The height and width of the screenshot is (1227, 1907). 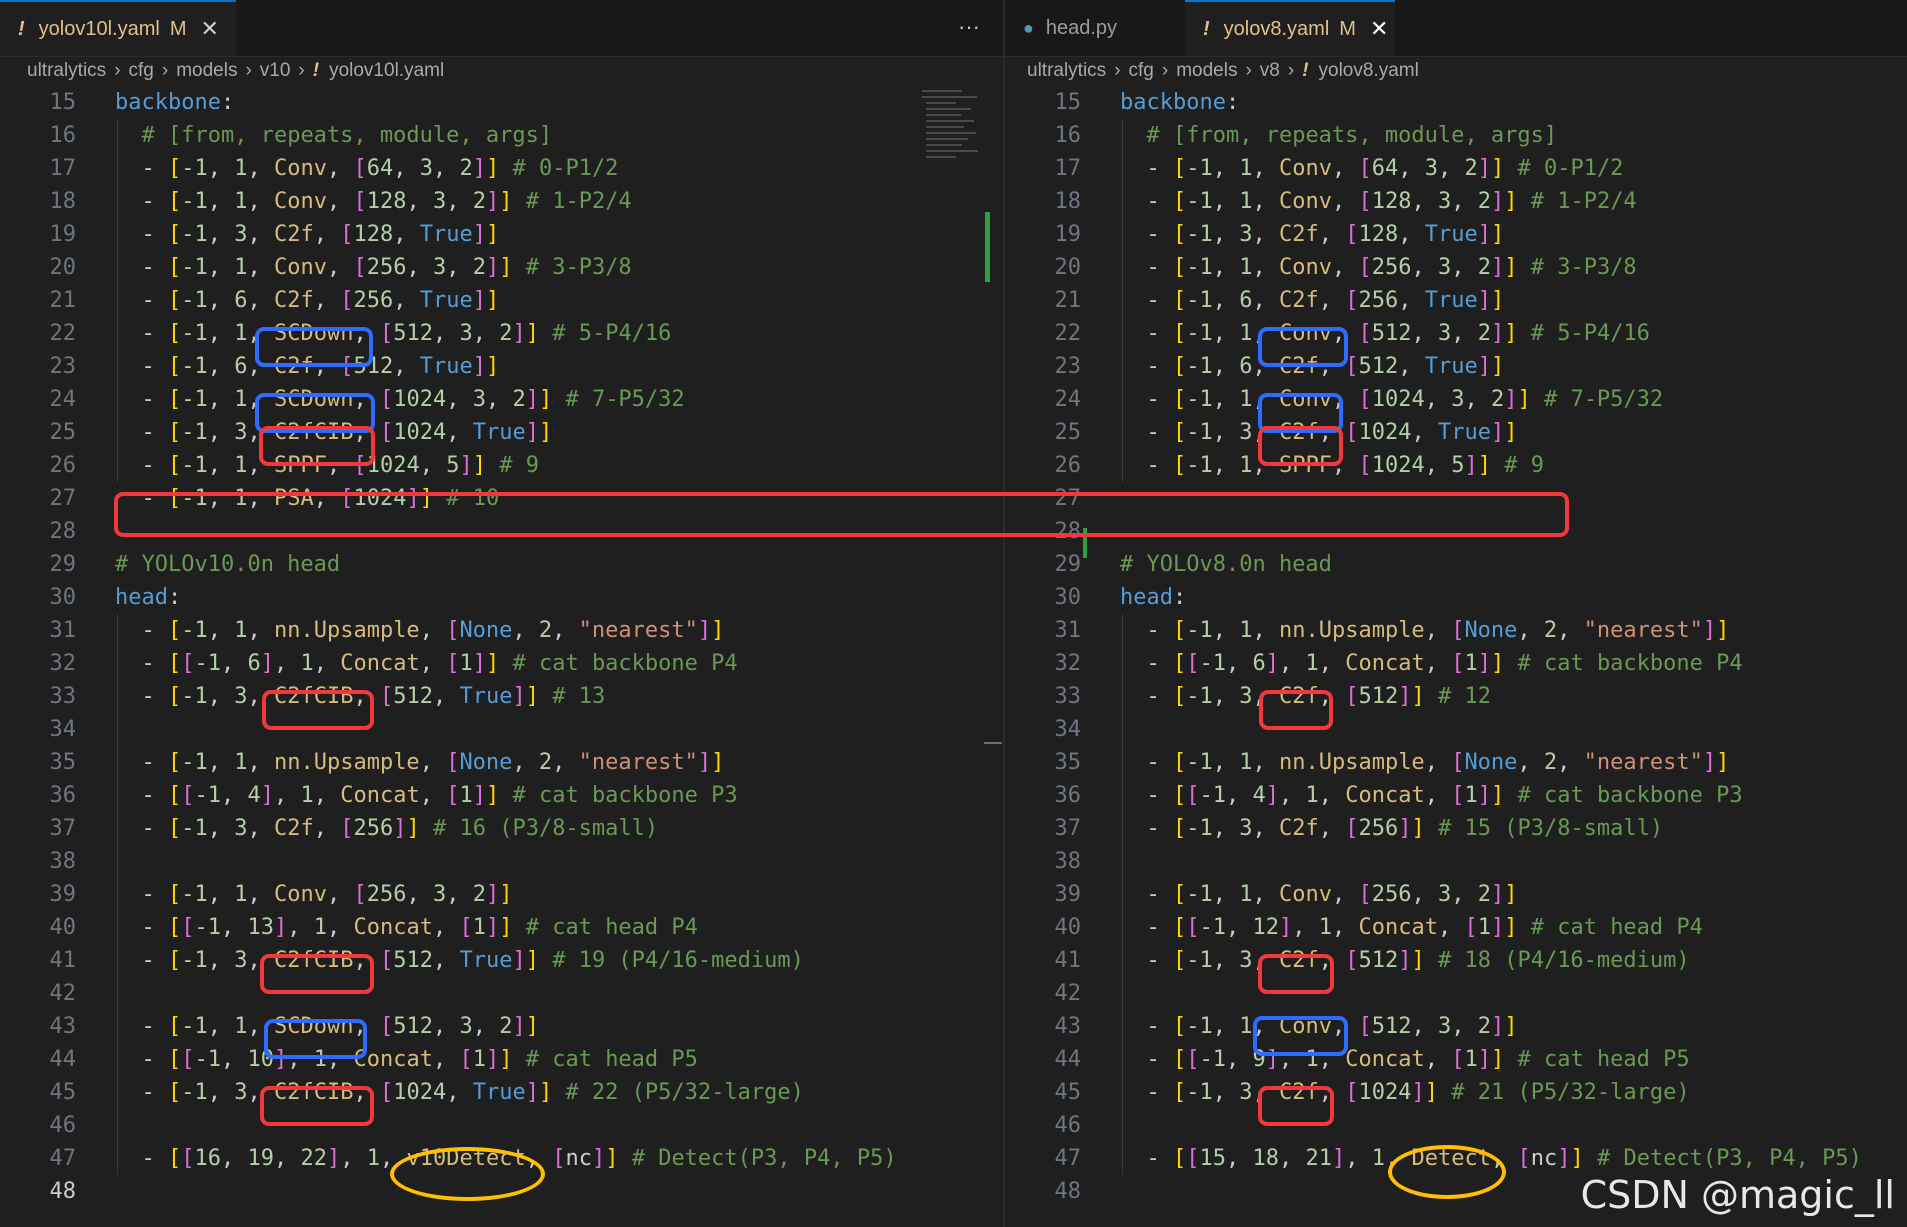 I want to click on tab-head-py: ● head.py, so click(x=1094, y=28).